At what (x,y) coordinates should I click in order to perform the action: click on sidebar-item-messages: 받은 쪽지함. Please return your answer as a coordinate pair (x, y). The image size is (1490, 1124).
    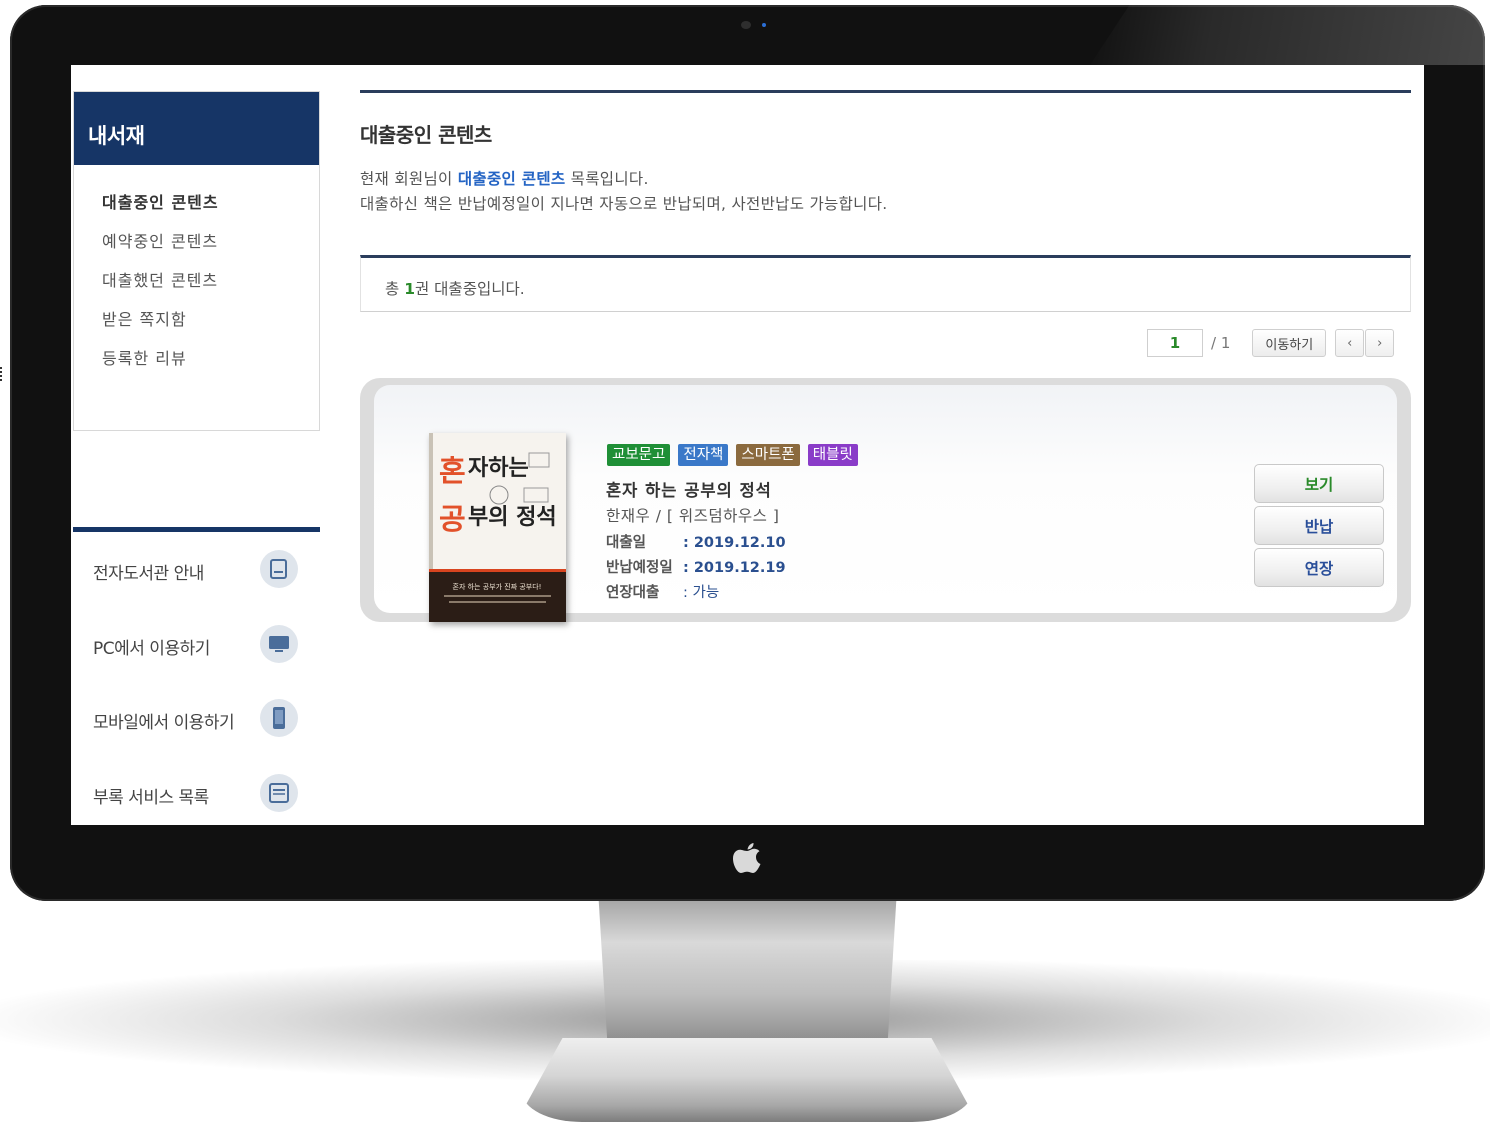
    Looking at the image, I should click on (210, 325).